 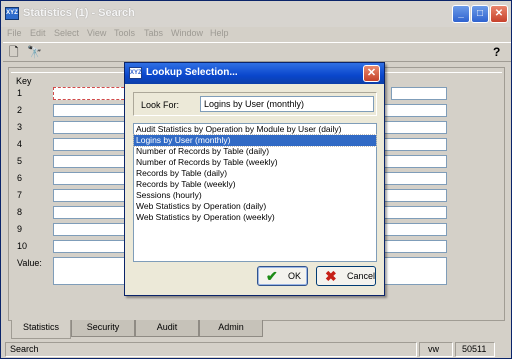 I want to click on key-field-1-extra, so click(x=419, y=93).